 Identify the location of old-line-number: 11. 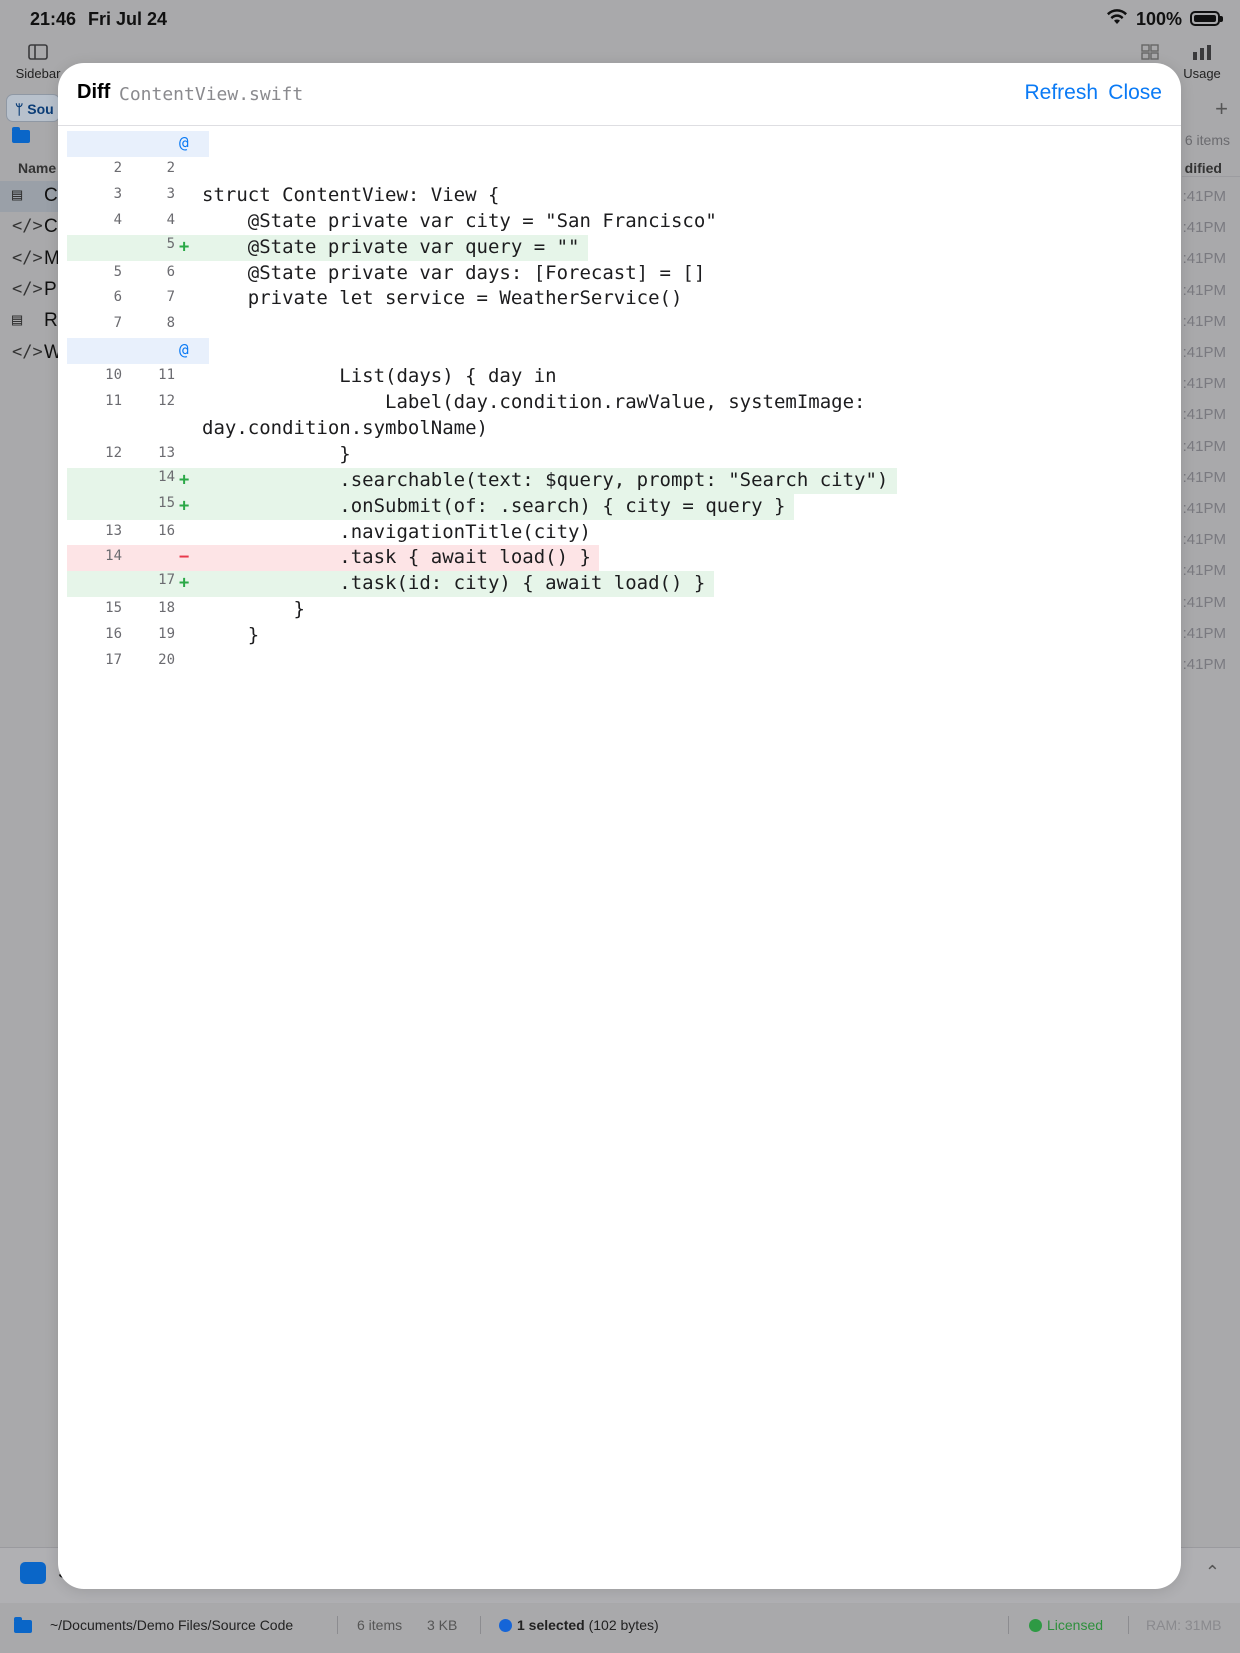
(113, 401).